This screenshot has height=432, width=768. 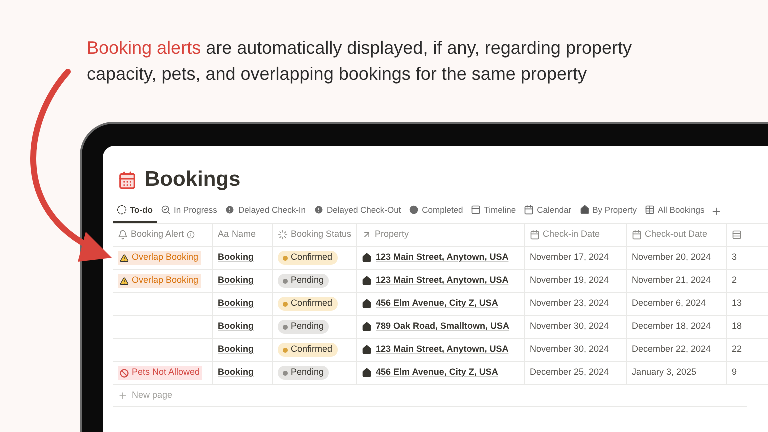 I want to click on column-label: Check-in Date, so click(x=571, y=235).